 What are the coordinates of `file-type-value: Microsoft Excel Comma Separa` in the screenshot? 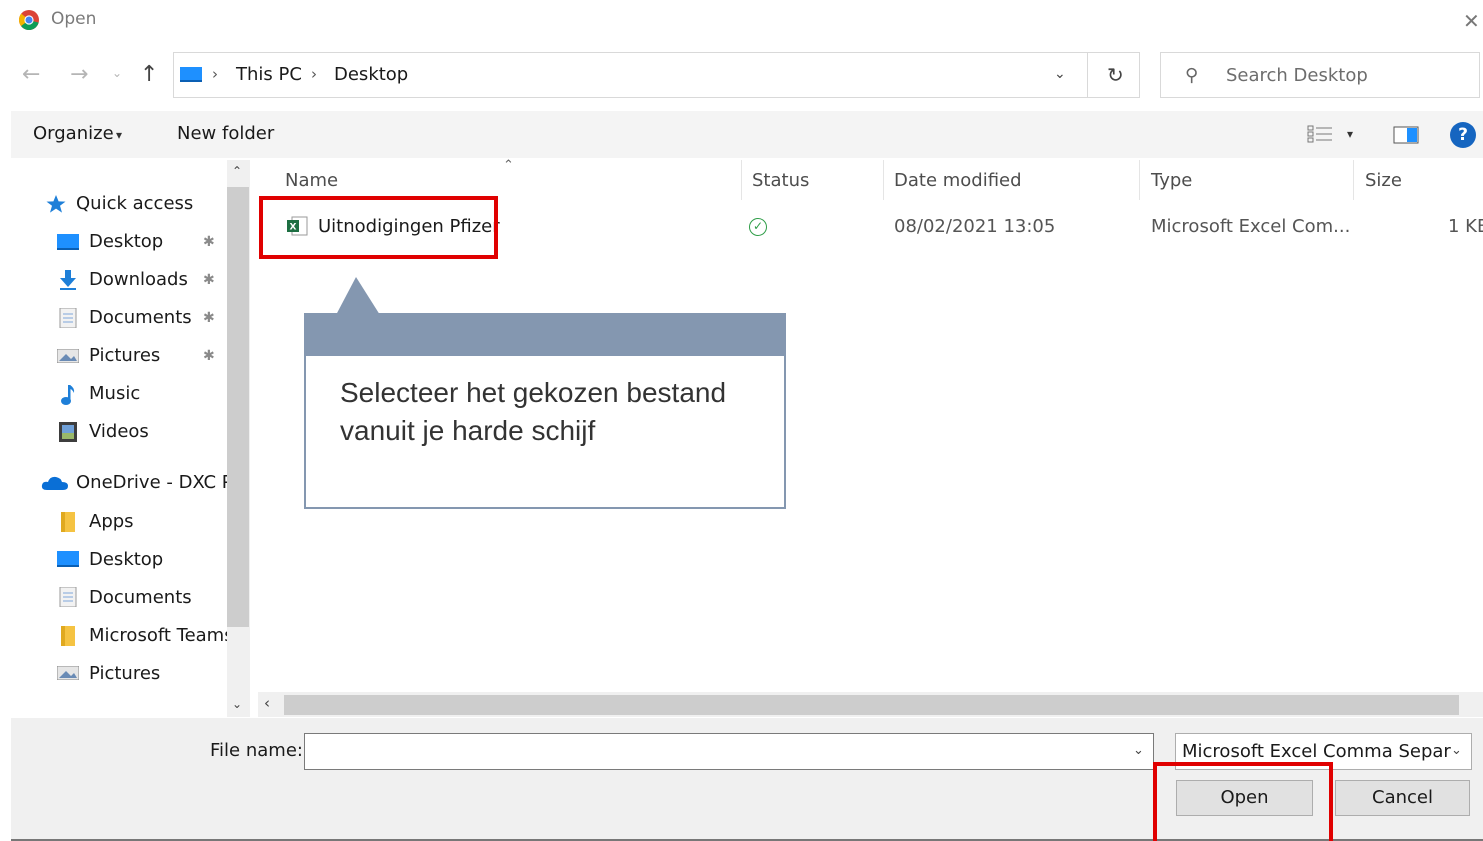 It's located at (1322, 751).